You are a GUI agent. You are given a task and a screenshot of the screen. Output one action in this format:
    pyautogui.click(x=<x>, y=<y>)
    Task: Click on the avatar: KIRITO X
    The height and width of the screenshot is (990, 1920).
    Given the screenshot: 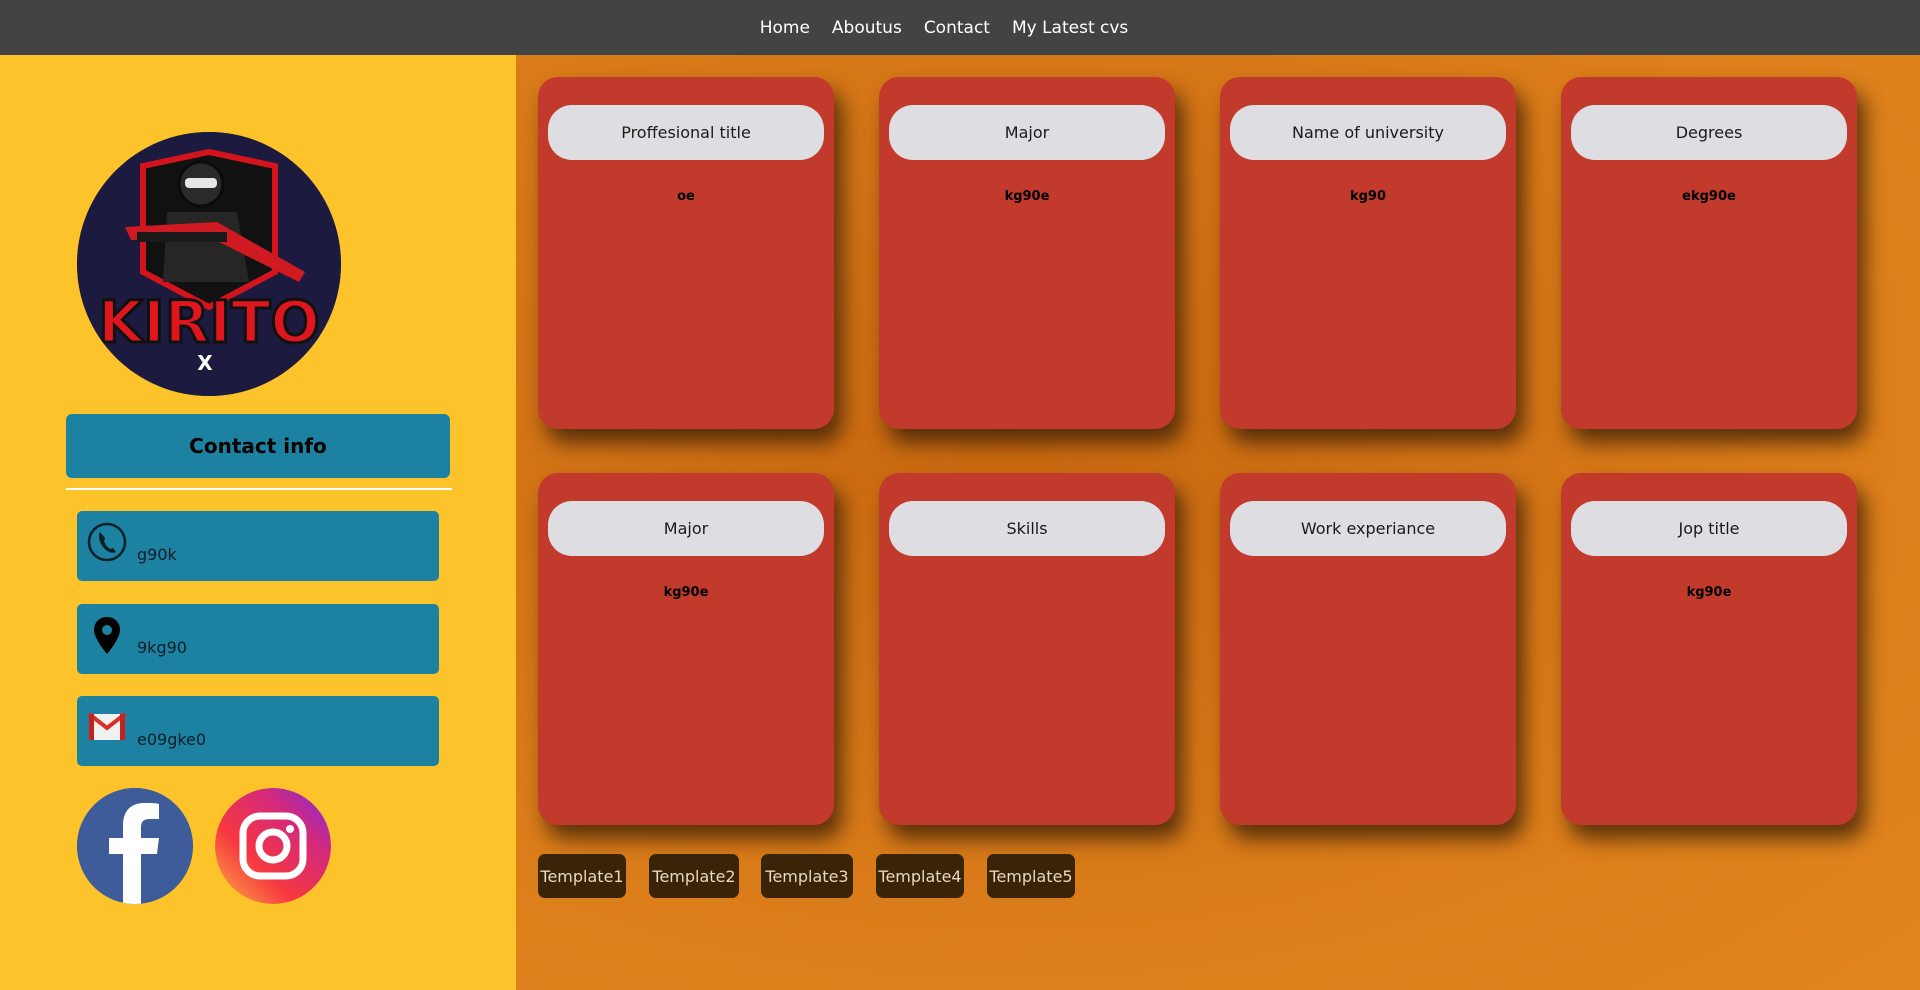 What is the action you would take?
    pyautogui.click(x=209, y=264)
    